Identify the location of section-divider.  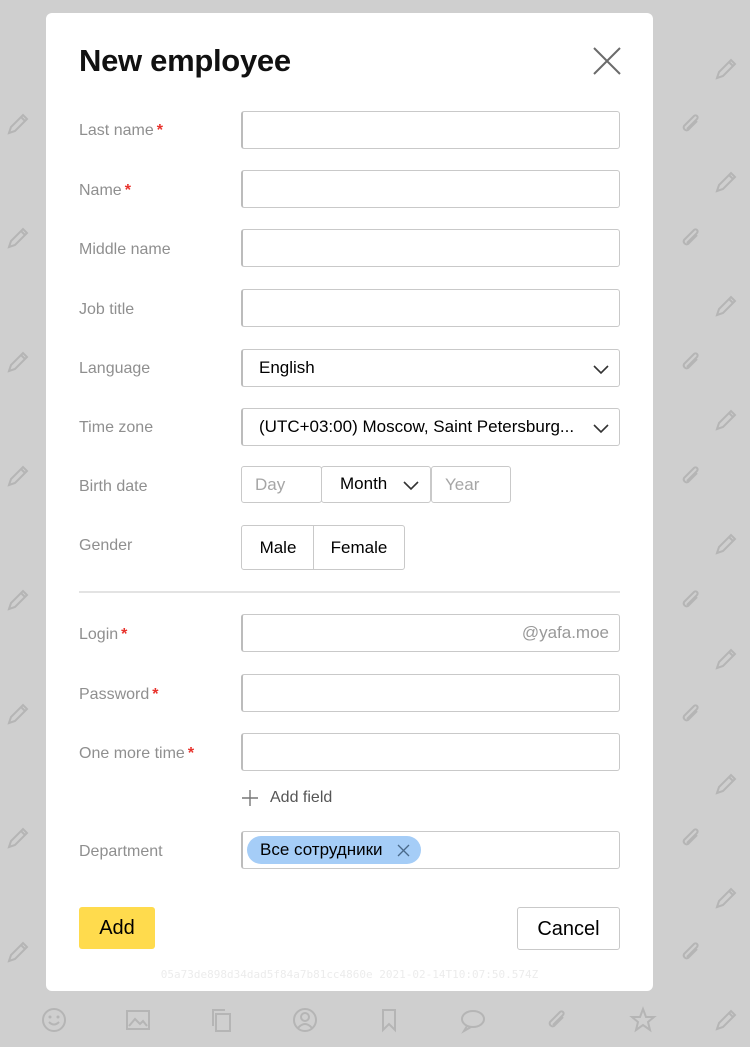
(349, 592).